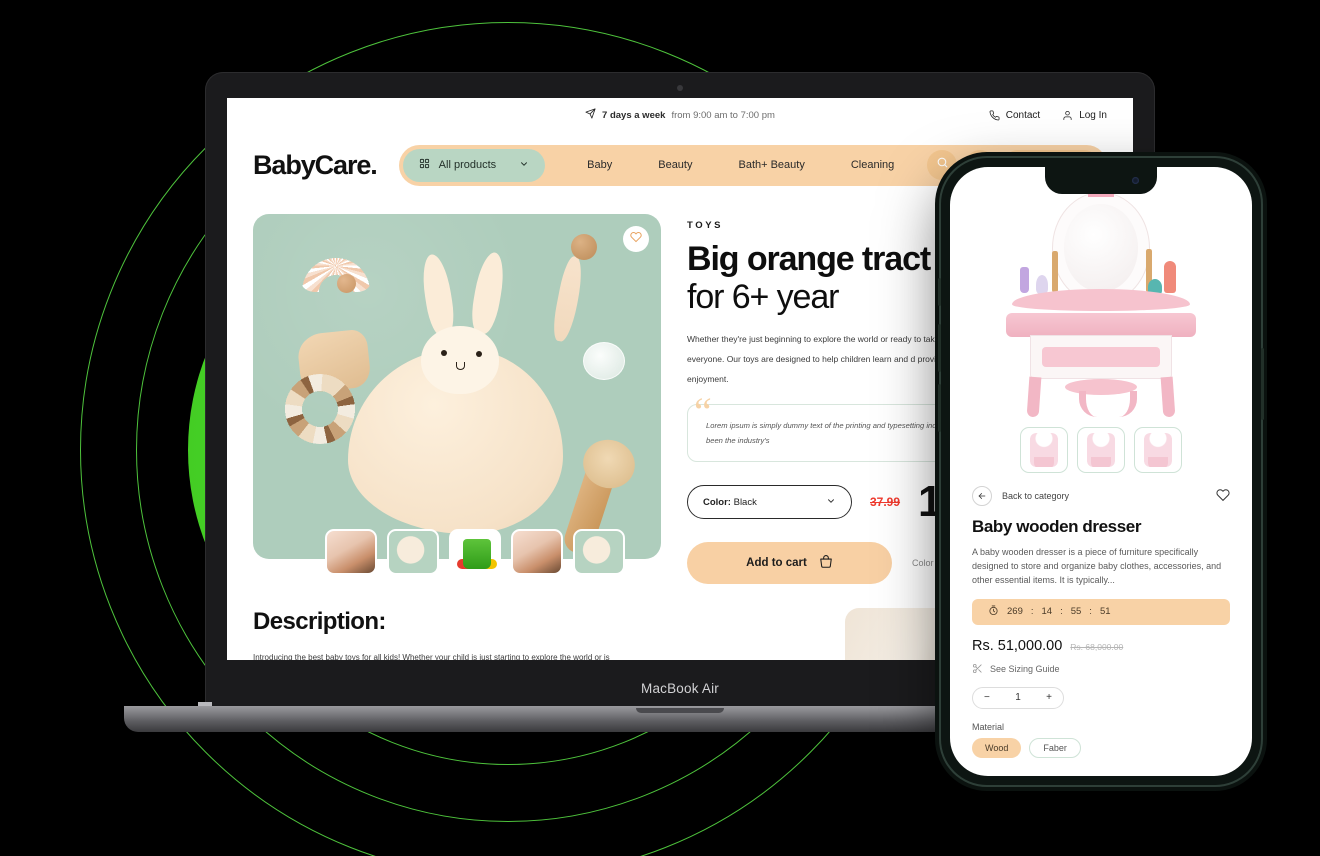 The image size is (1320, 856). I want to click on quantity-decrease-button: −, so click(987, 697).